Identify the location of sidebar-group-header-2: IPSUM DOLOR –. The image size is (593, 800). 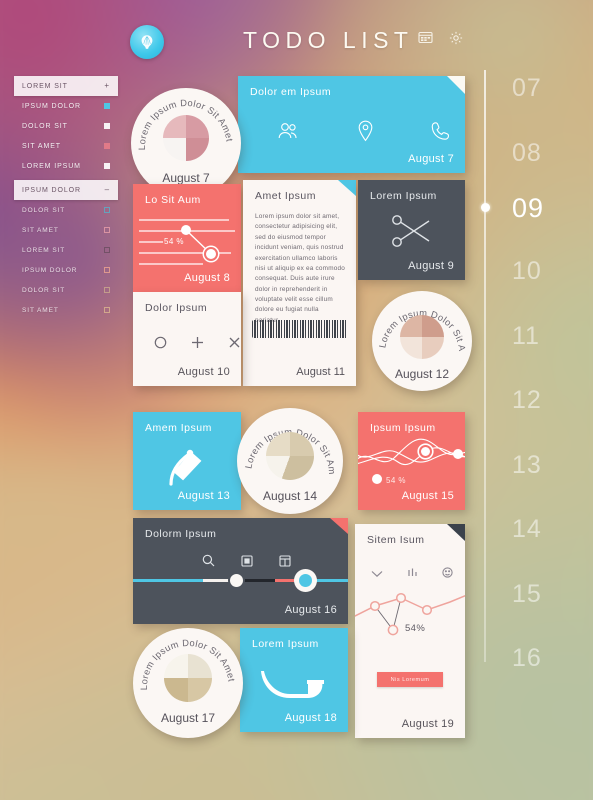
(66, 190).